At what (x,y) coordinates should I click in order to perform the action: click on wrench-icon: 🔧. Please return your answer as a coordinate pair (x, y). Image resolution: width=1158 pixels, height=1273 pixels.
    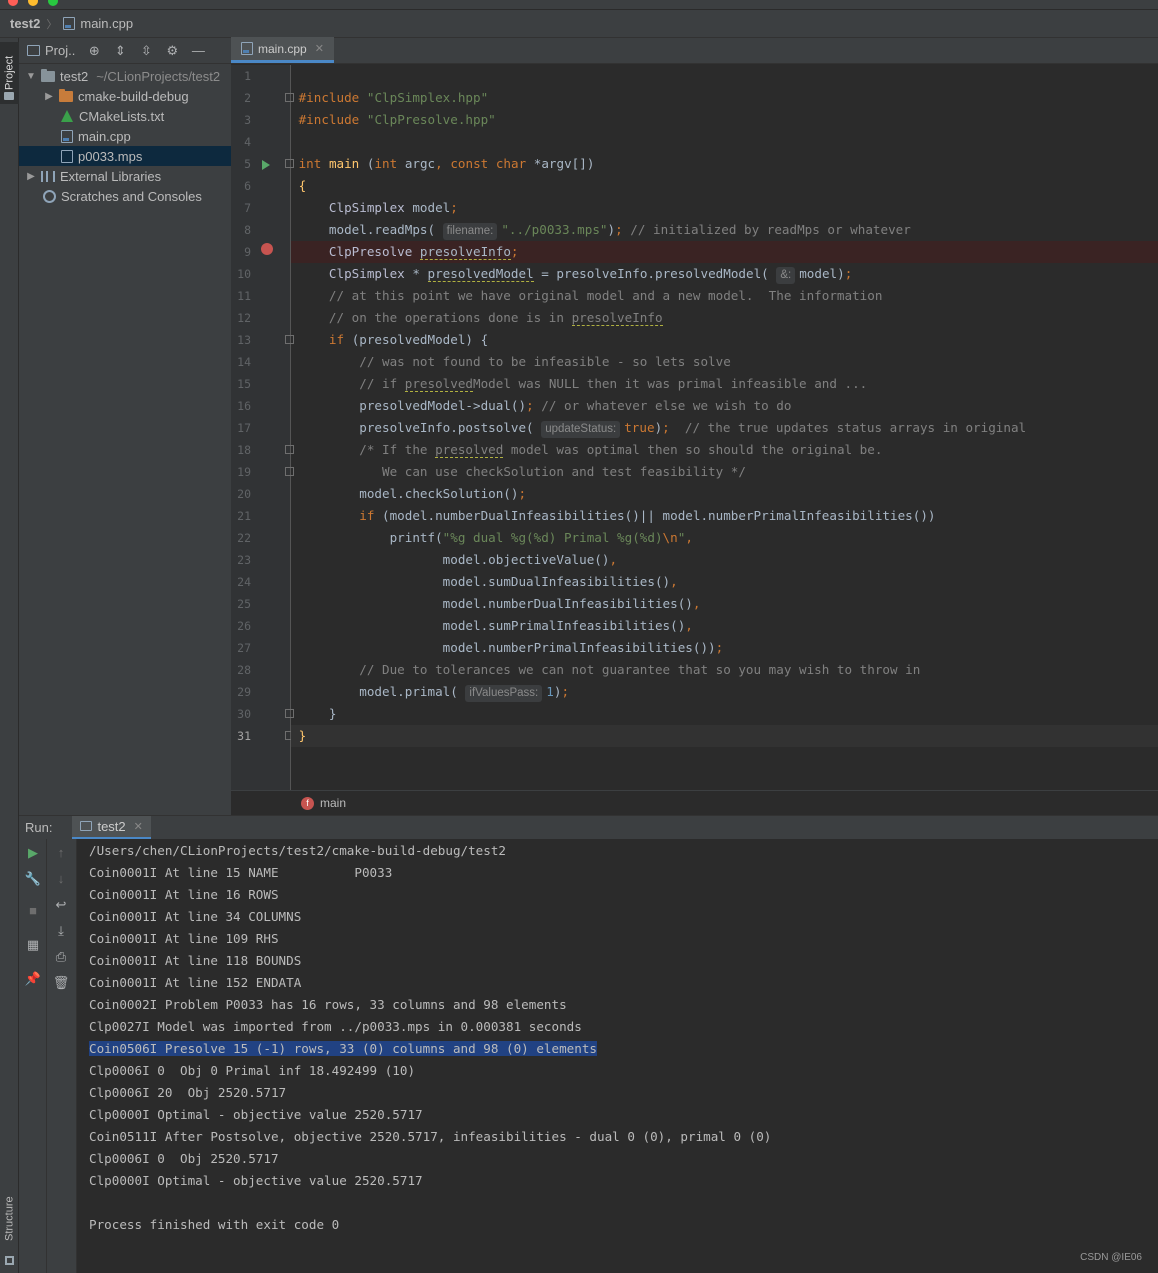
    Looking at the image, I should click on (33, 879).